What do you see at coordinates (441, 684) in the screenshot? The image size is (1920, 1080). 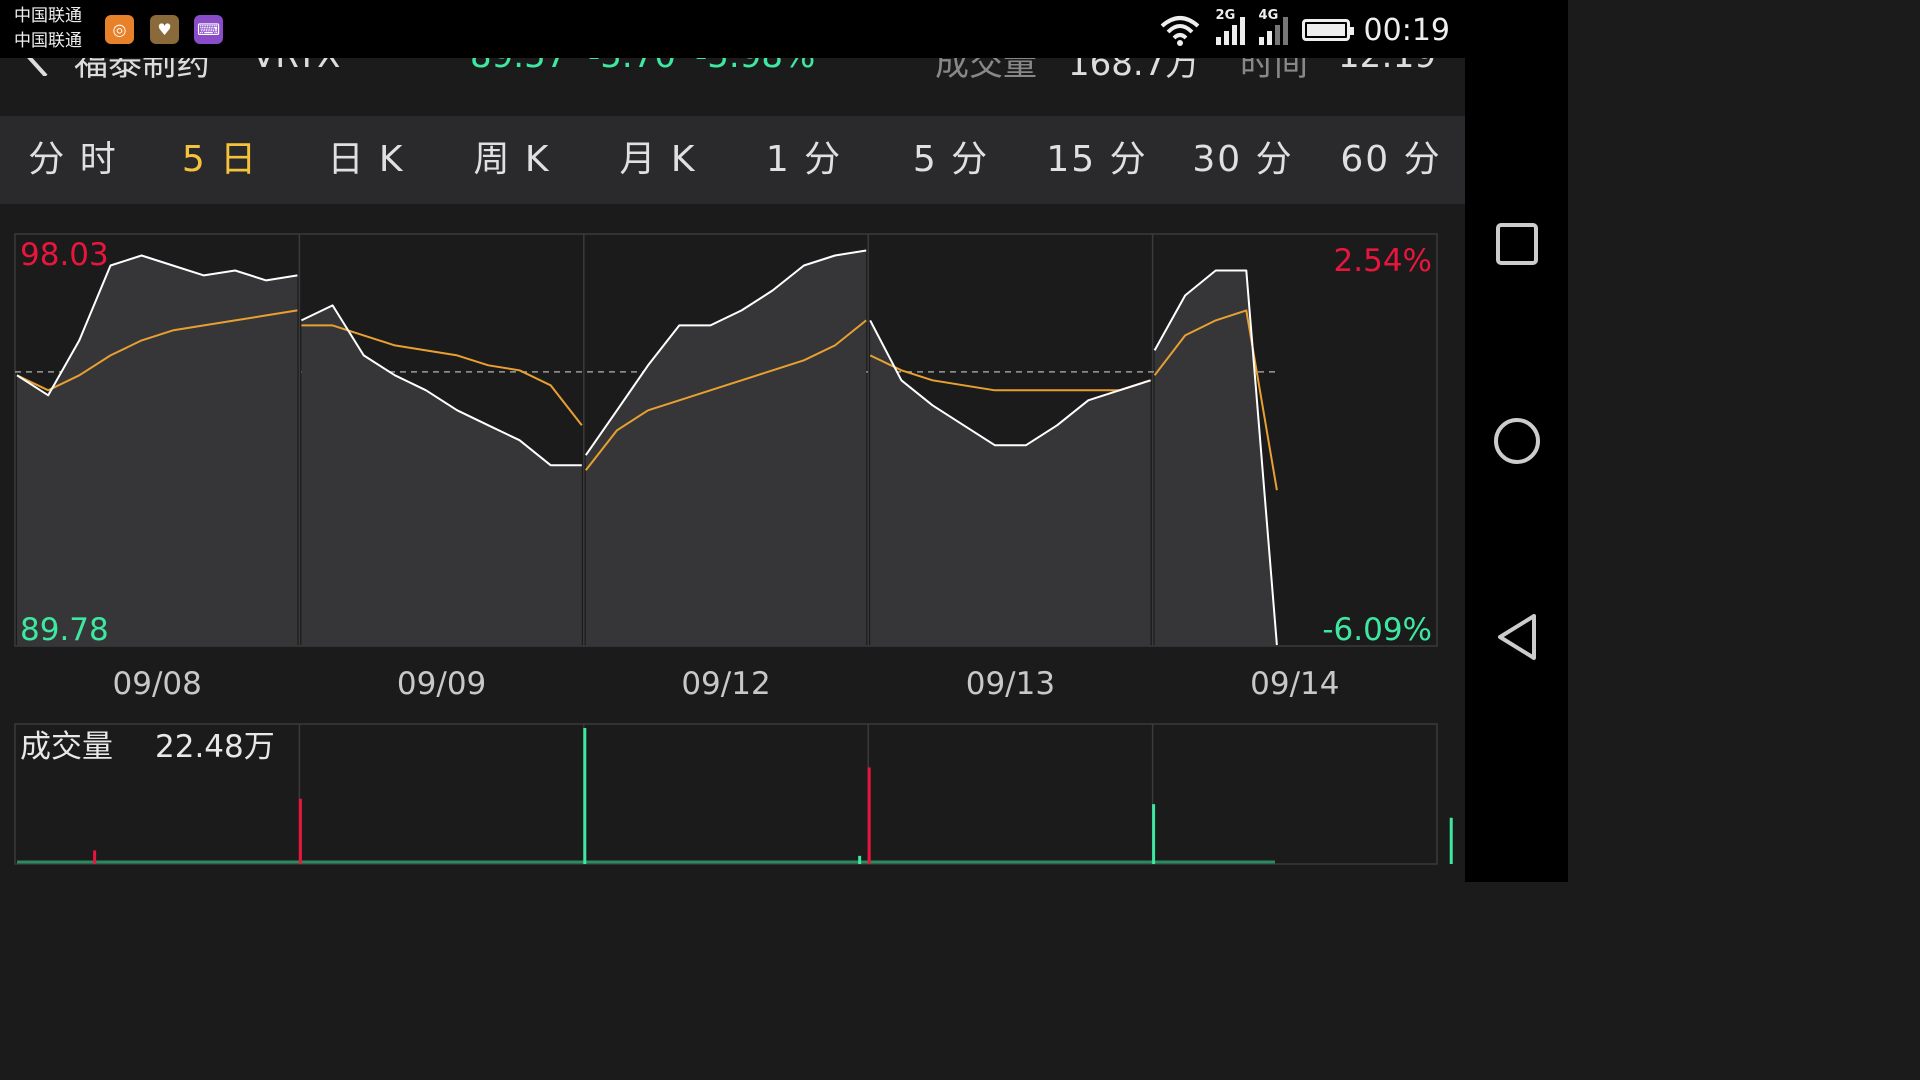 I see `date-label-2: 09/09` at bounding box center [441, 684].